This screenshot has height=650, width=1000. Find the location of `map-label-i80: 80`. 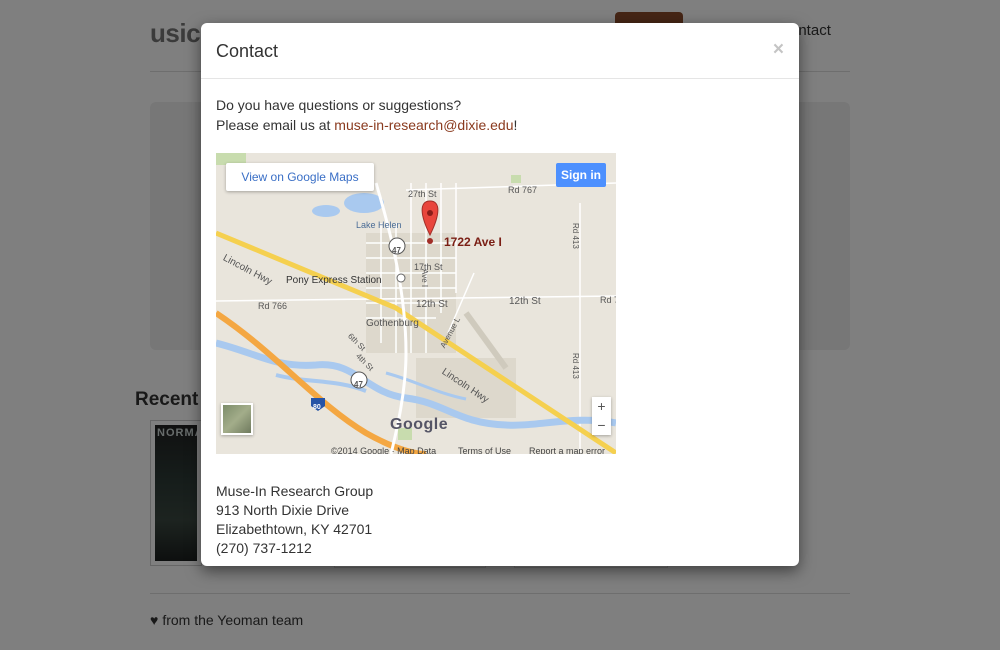

map-label-i80: 80 is located at coordinates (317, 407).